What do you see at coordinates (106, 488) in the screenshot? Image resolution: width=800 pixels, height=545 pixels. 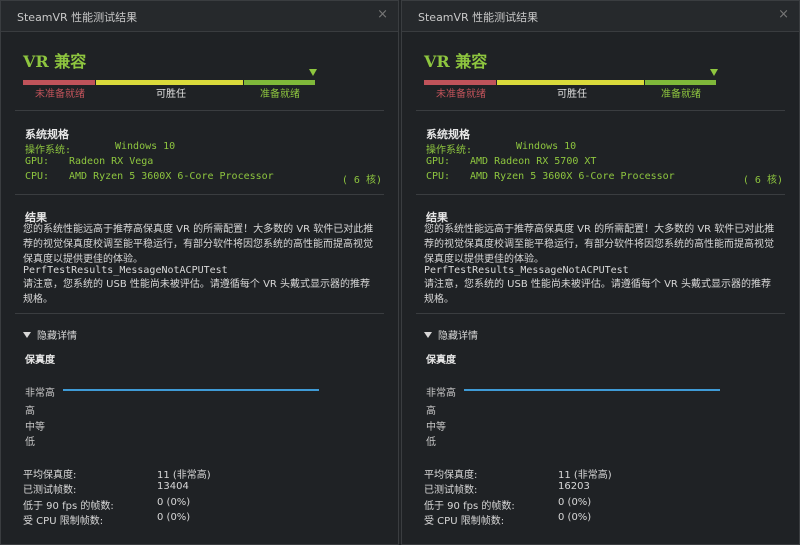 I see `stat-frames-tested: 已测试帧数: 13404` at bounding box center [106, 488].